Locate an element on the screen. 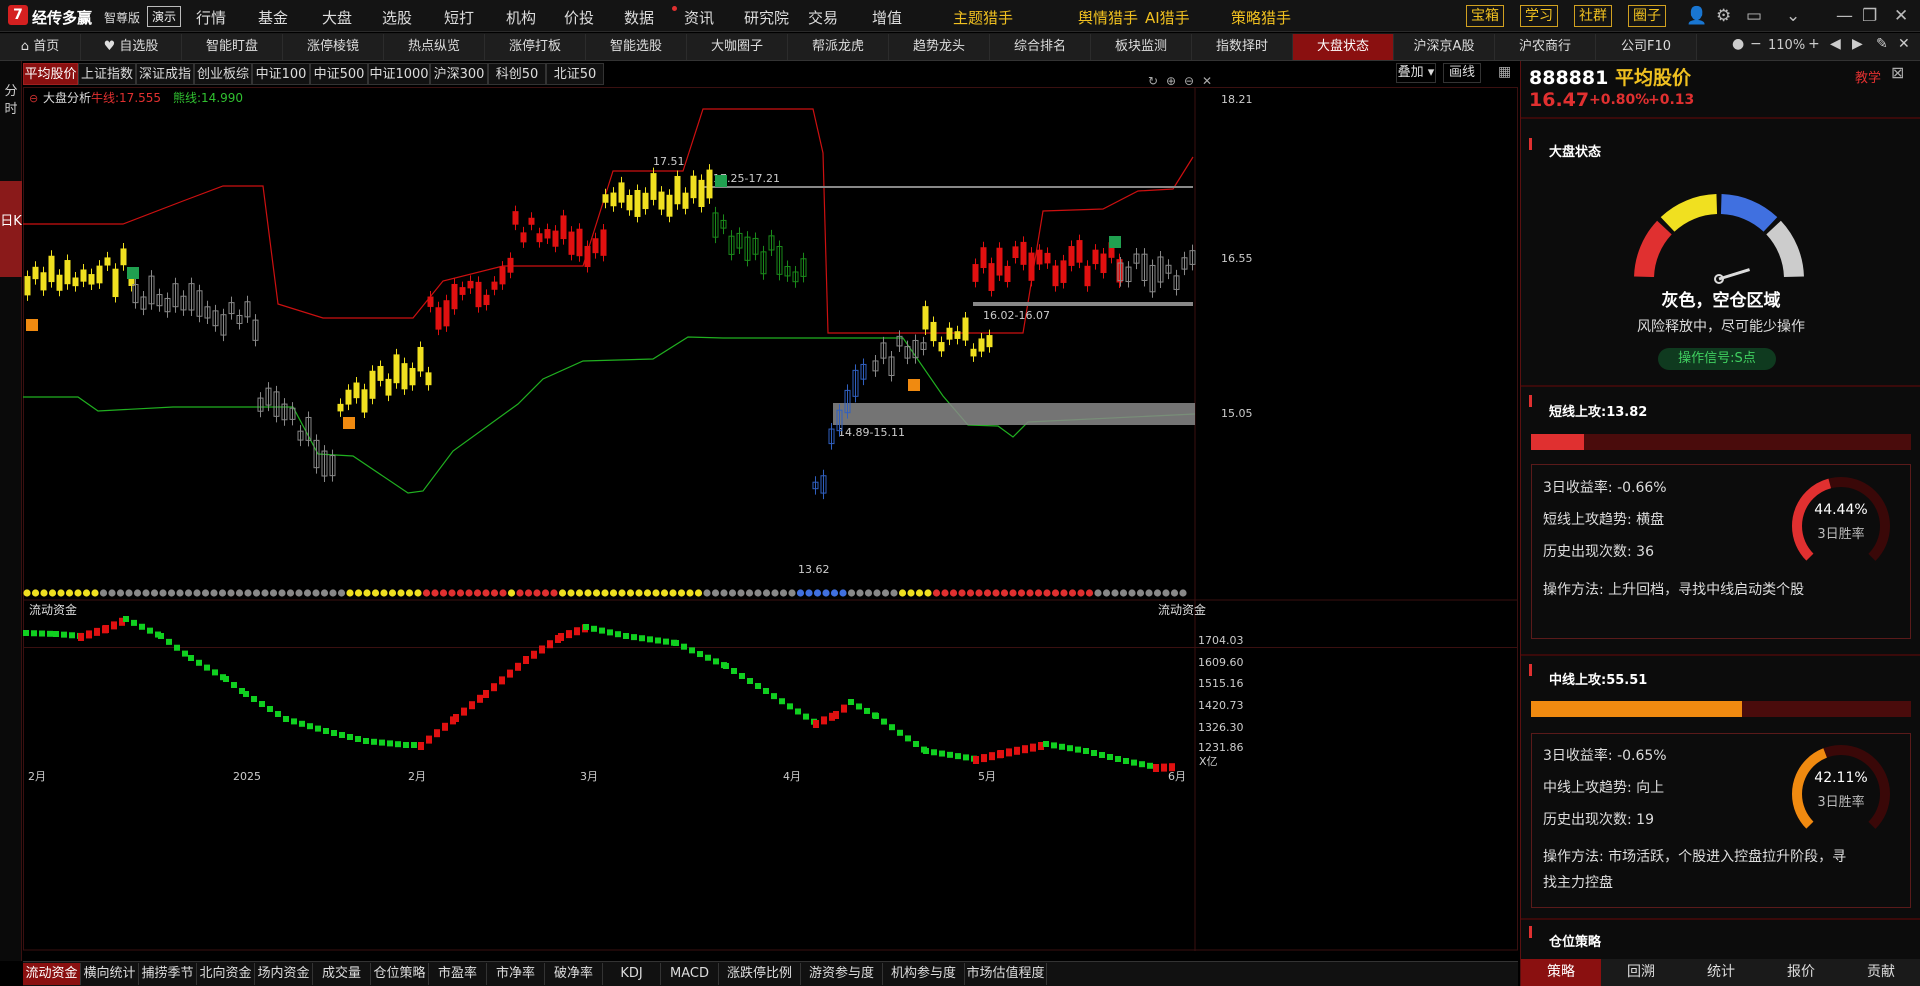 The image size is (1920, 986). zoom-out-icon: − is located at coordinates (1756, 44).